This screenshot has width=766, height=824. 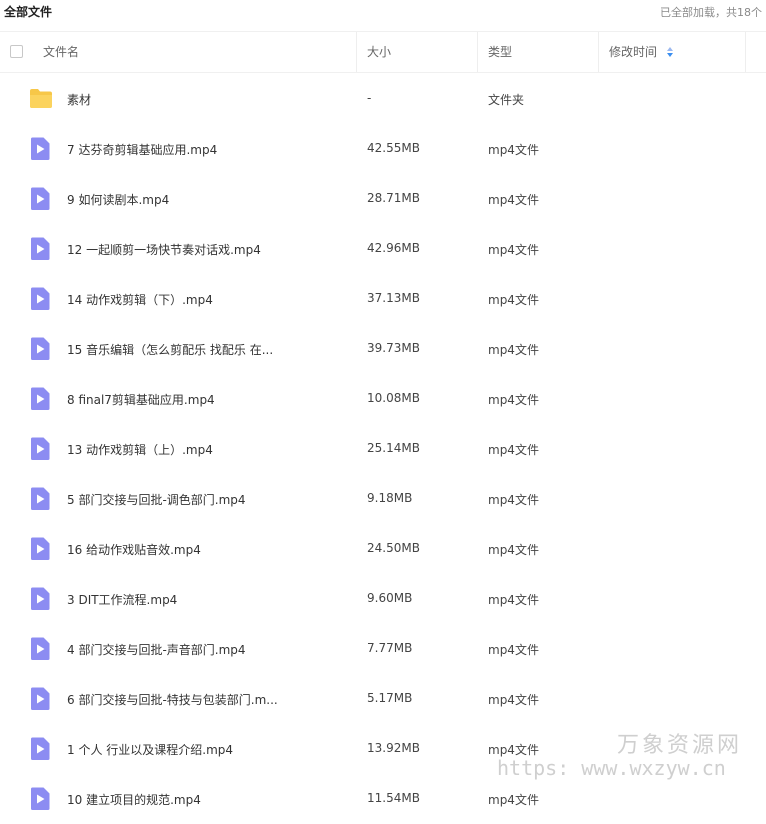 I want to click on file-type: 文件夹, so click(x=506, y=100).